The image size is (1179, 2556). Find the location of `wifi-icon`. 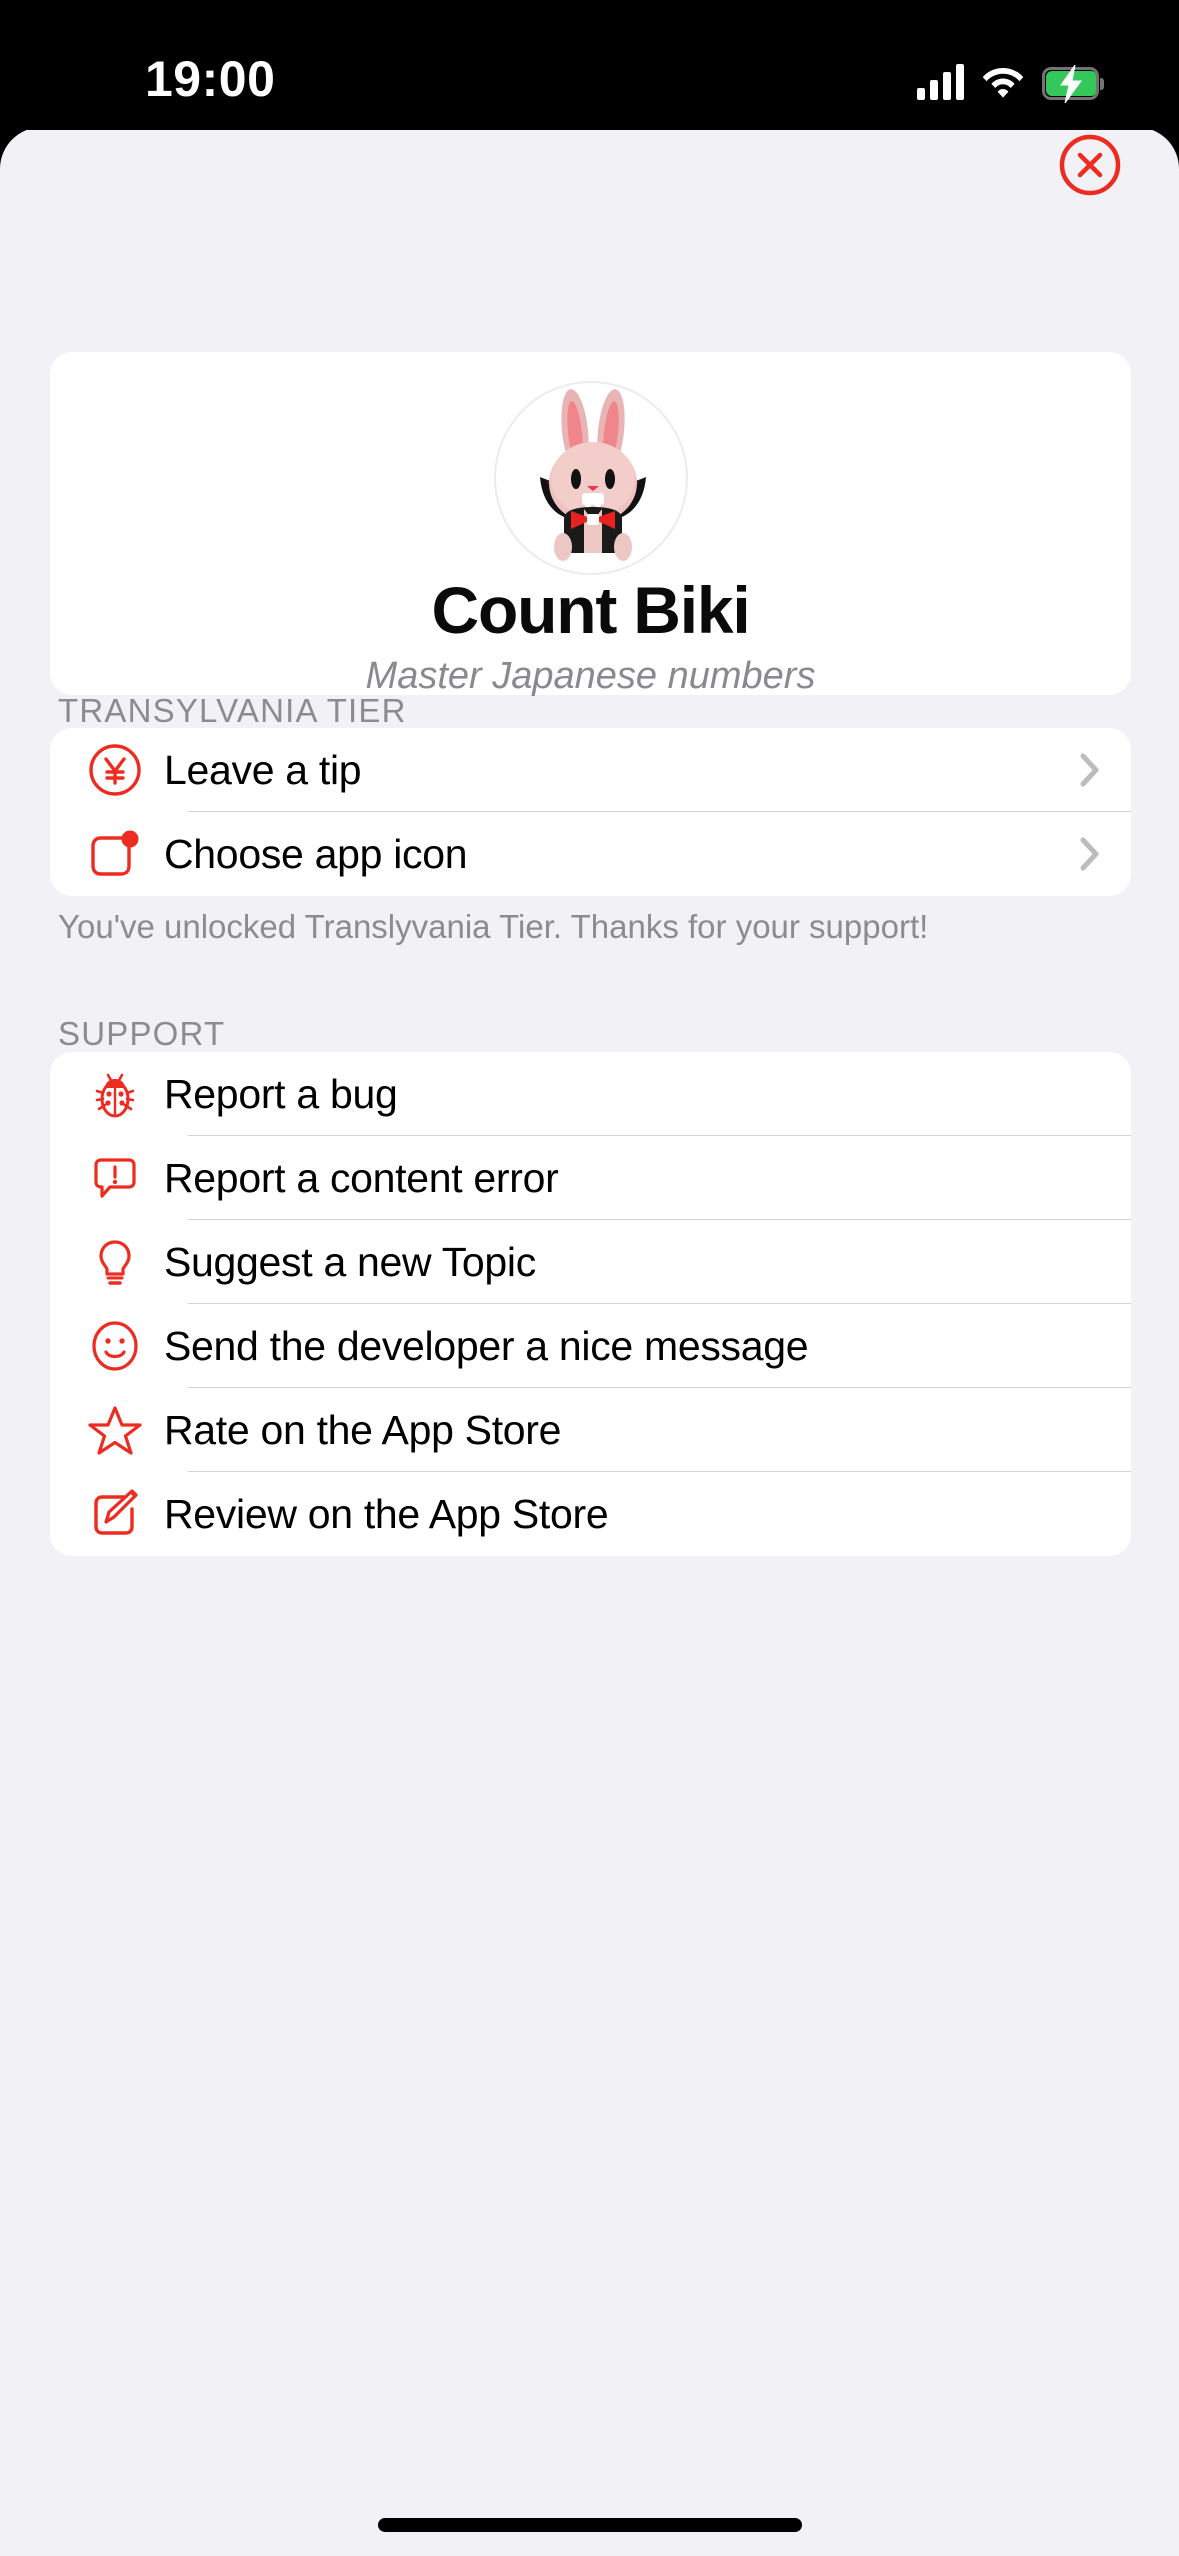

wifi-icon is located at coordinates (1003, 83).